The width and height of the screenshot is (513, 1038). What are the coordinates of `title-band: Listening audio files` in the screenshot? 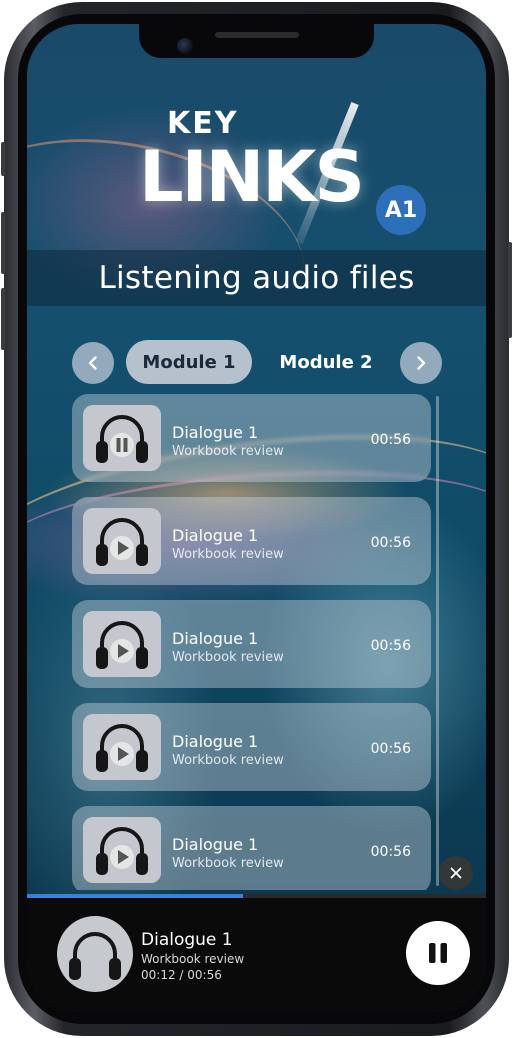 It's located at (256, 278).